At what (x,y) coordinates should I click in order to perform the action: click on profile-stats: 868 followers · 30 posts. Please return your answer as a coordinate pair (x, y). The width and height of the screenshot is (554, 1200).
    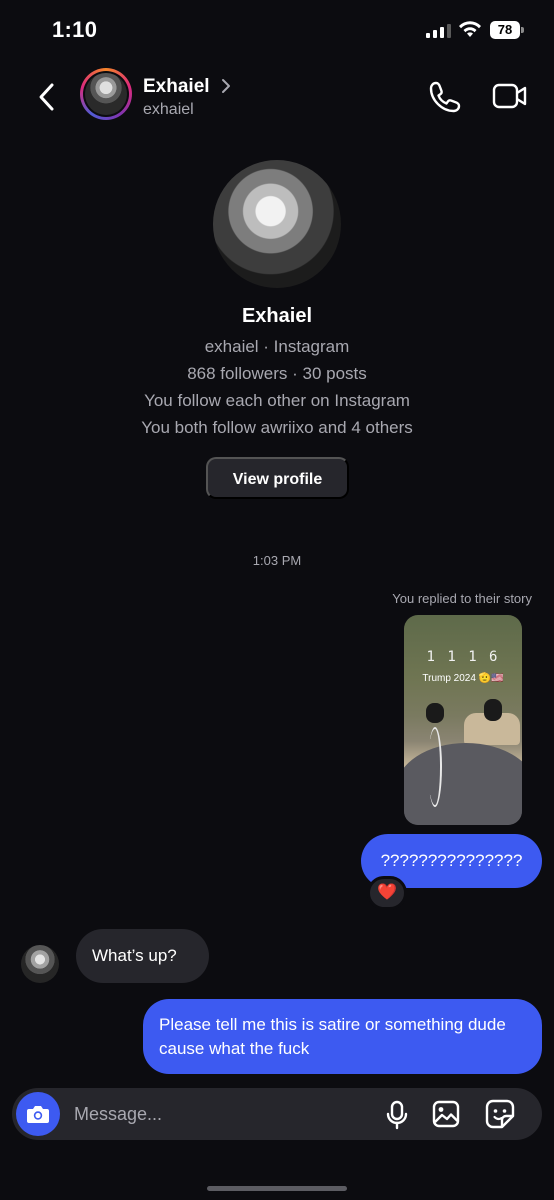
    Looking at the image, I should click on (277, 373).